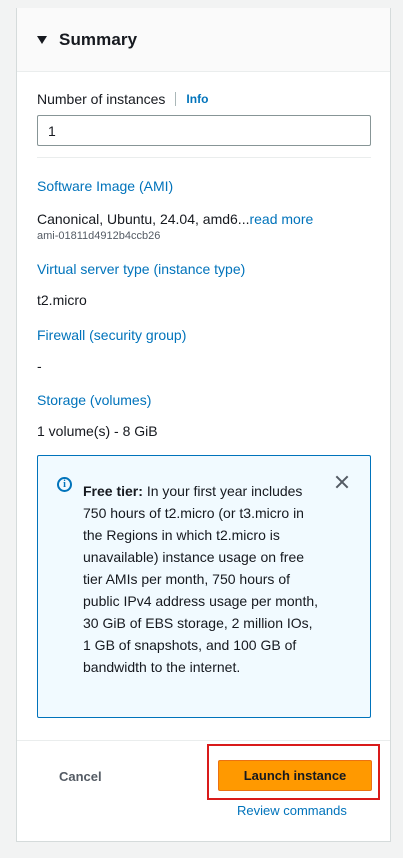 The height and width of the screenshot is (858, 403). What do you see at coordinates (113, 491) in the screenshot?
I see `free-tier-label: Free tier:` at bounding box center [113, 491].